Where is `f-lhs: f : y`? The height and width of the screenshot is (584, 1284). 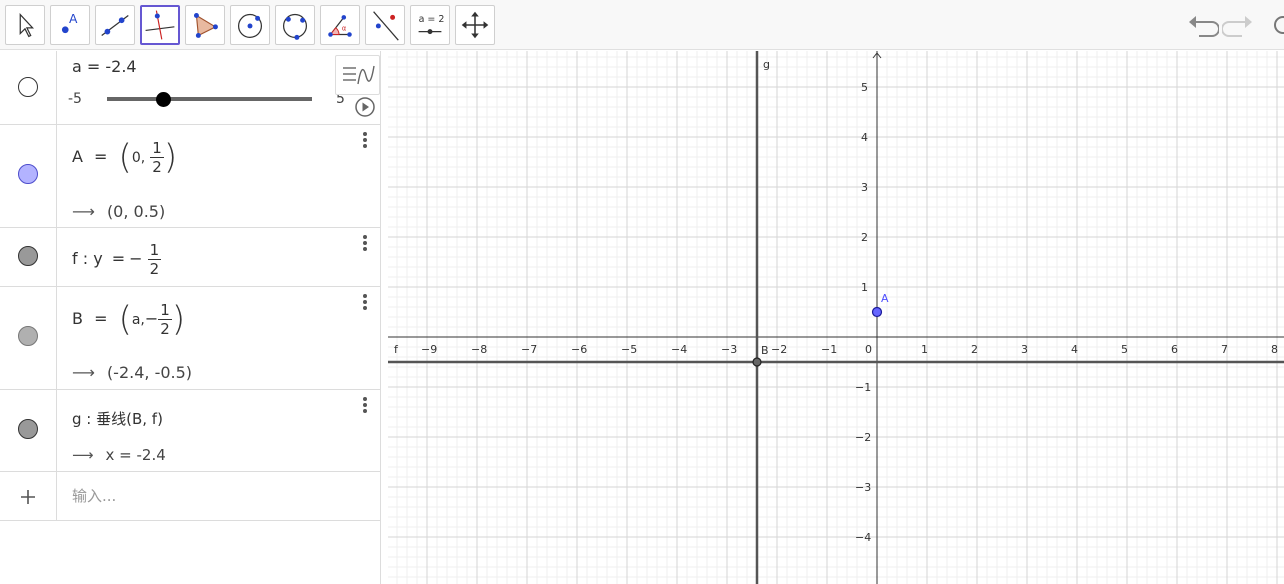
f-lhs: f : y is located at coordinates (87, 258).